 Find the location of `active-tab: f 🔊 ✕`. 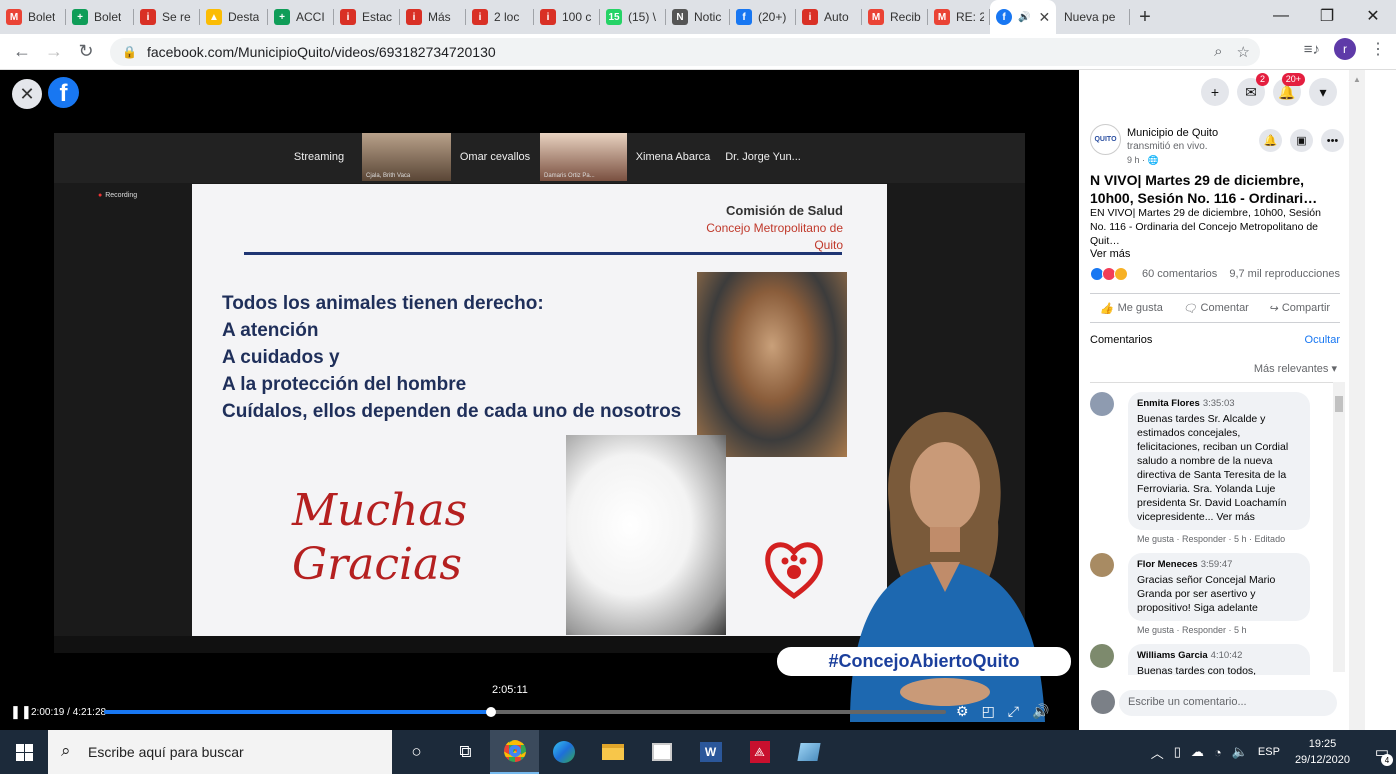

active-tab: f 🔊 ✕ is located at coordinates (1023, 17).